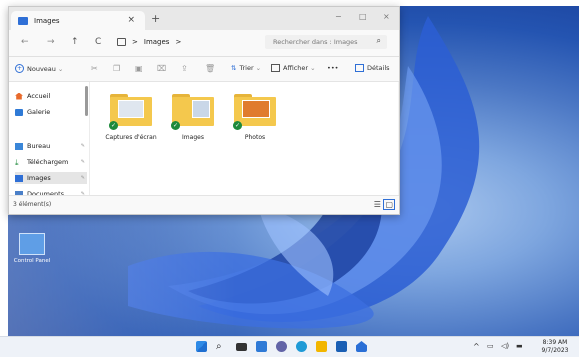 This screenshot has width=579, height=357. Describe the element at coordinates (41, 68) in the screenshot. I see `new-label: Nouveau` at that location.